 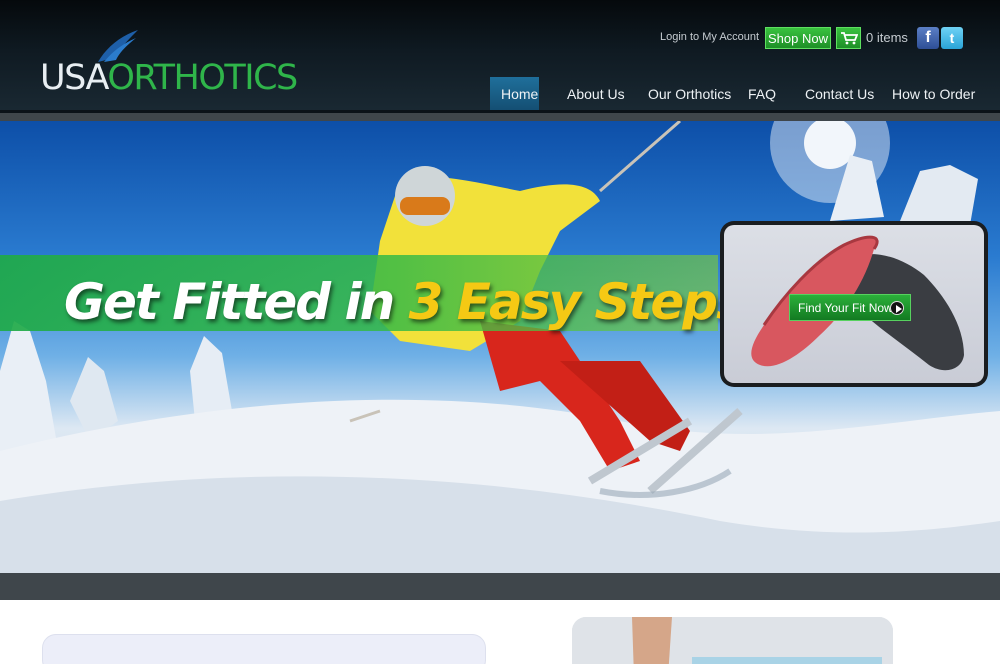 What do you see at coordinates (514, 93) in the screenshot?
I see `nav-home: Home` at bounding box center [514, 93].